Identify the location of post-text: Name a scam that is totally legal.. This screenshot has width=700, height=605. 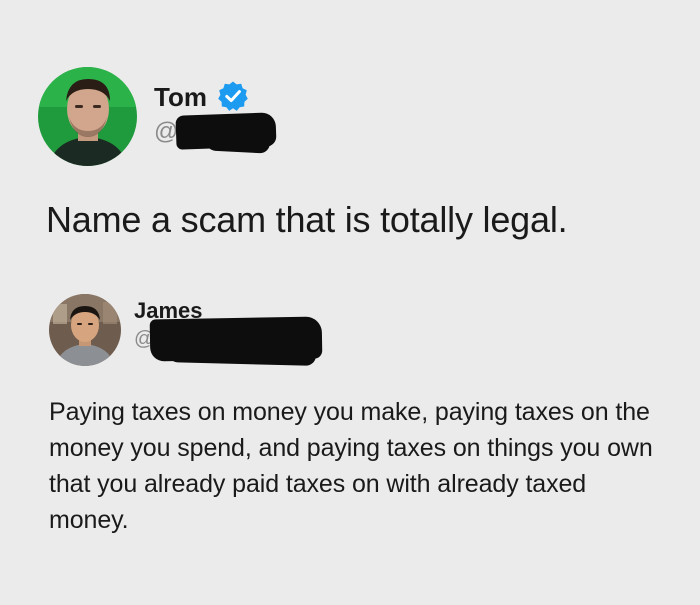
(307, 219).